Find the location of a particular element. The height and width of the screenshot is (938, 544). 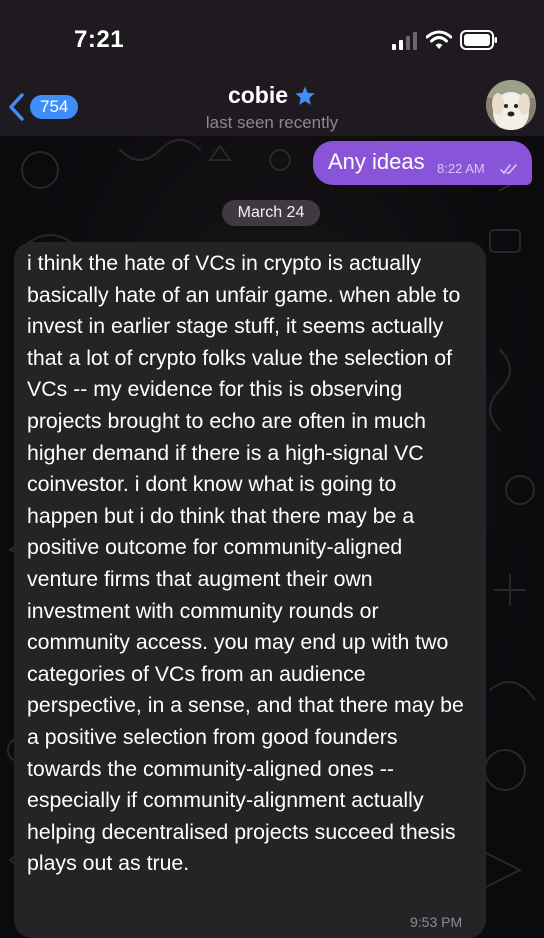

wifi-icon is located at coordinates (439, 39).